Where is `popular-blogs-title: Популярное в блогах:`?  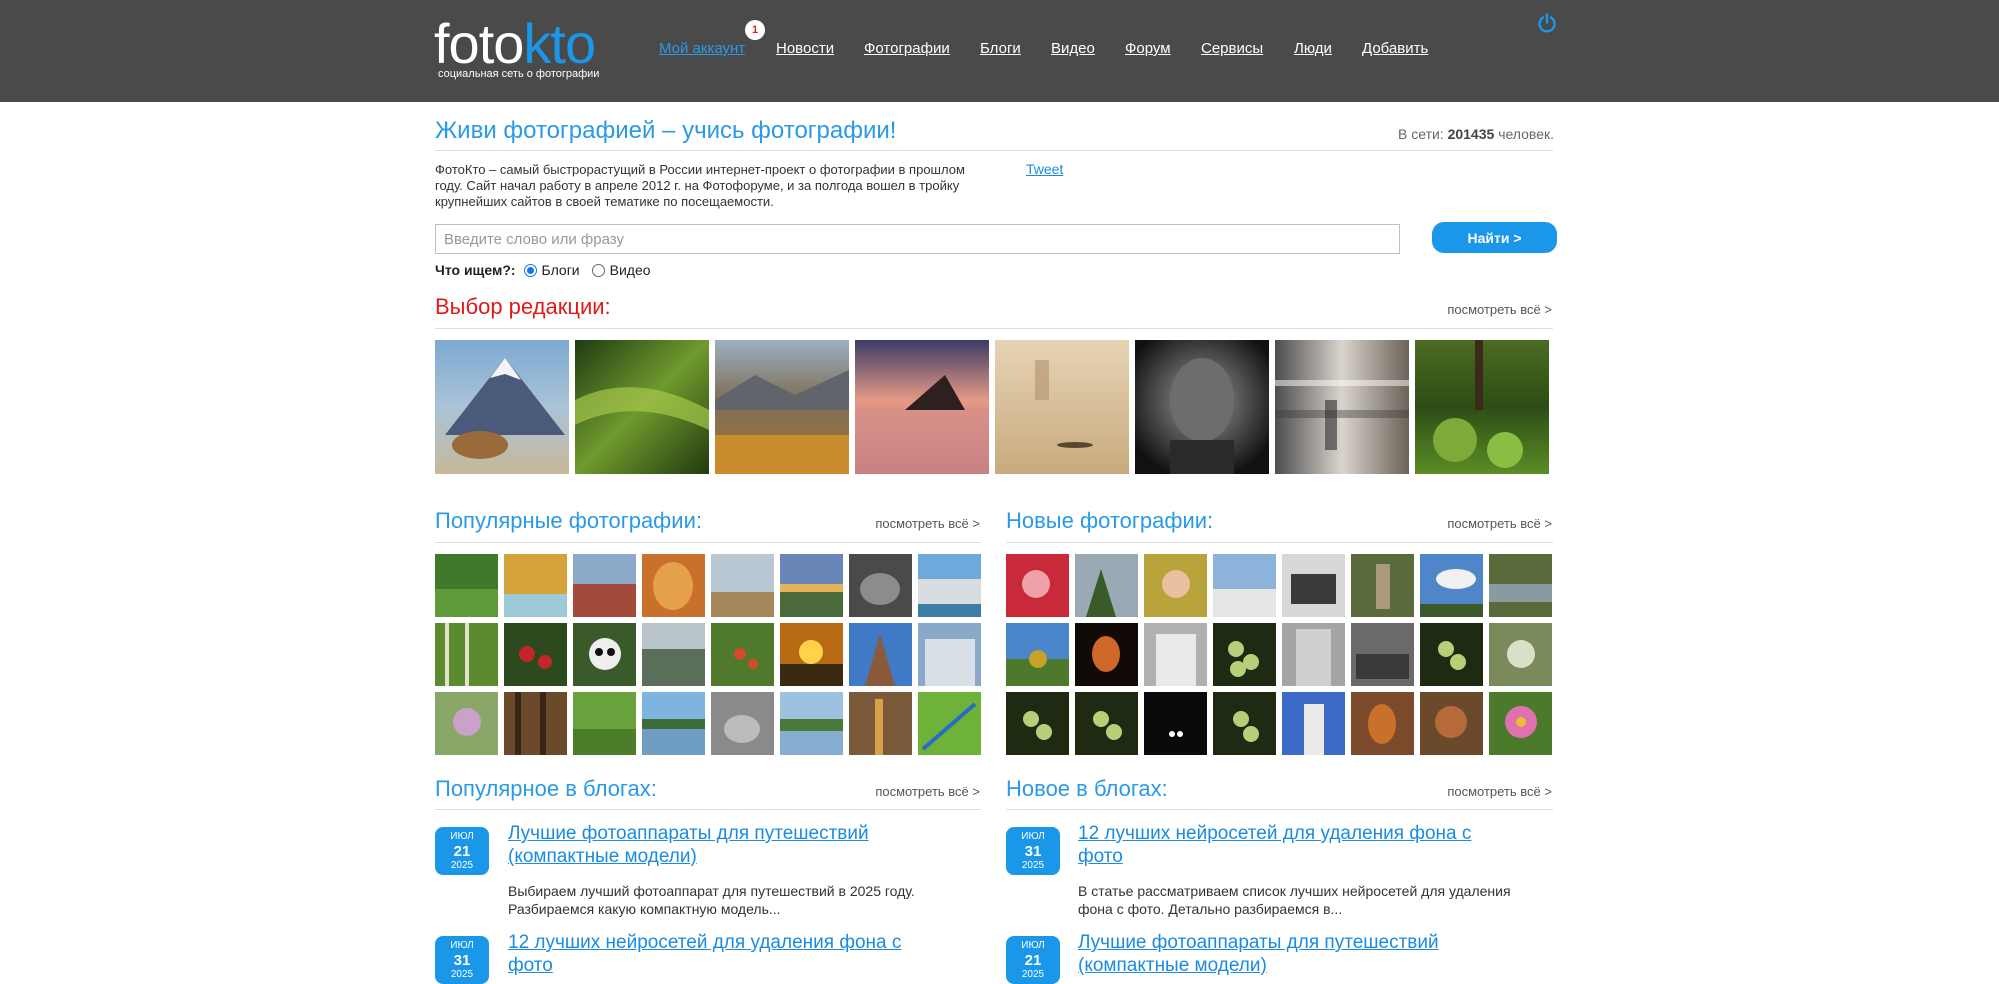 popular-blogs-title: Популярное в блогах: is located at coordinates (546, 788).